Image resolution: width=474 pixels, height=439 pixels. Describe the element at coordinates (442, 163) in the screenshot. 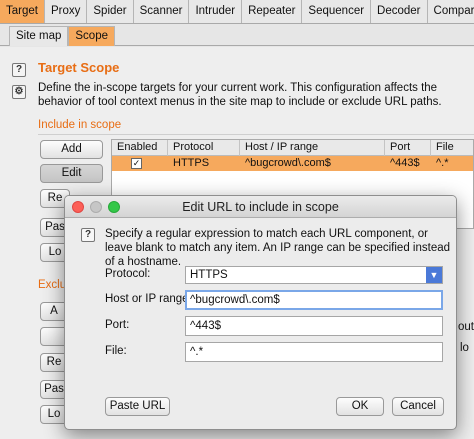

I see `row-file: ^.*` at that location.